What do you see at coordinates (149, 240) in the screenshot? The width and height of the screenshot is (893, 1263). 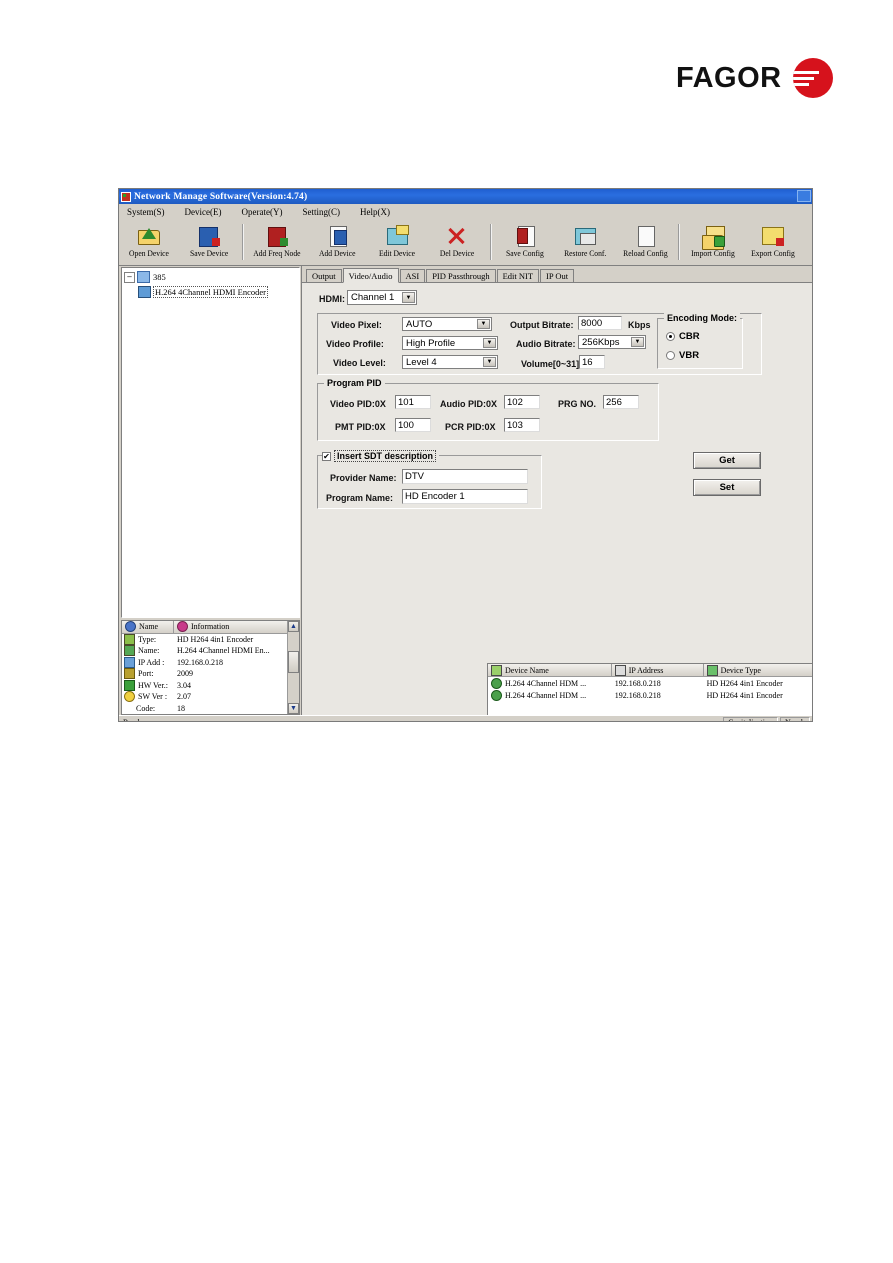 I see `toolbar-button-open-device: Open Device` at bounding box center [149, 240].